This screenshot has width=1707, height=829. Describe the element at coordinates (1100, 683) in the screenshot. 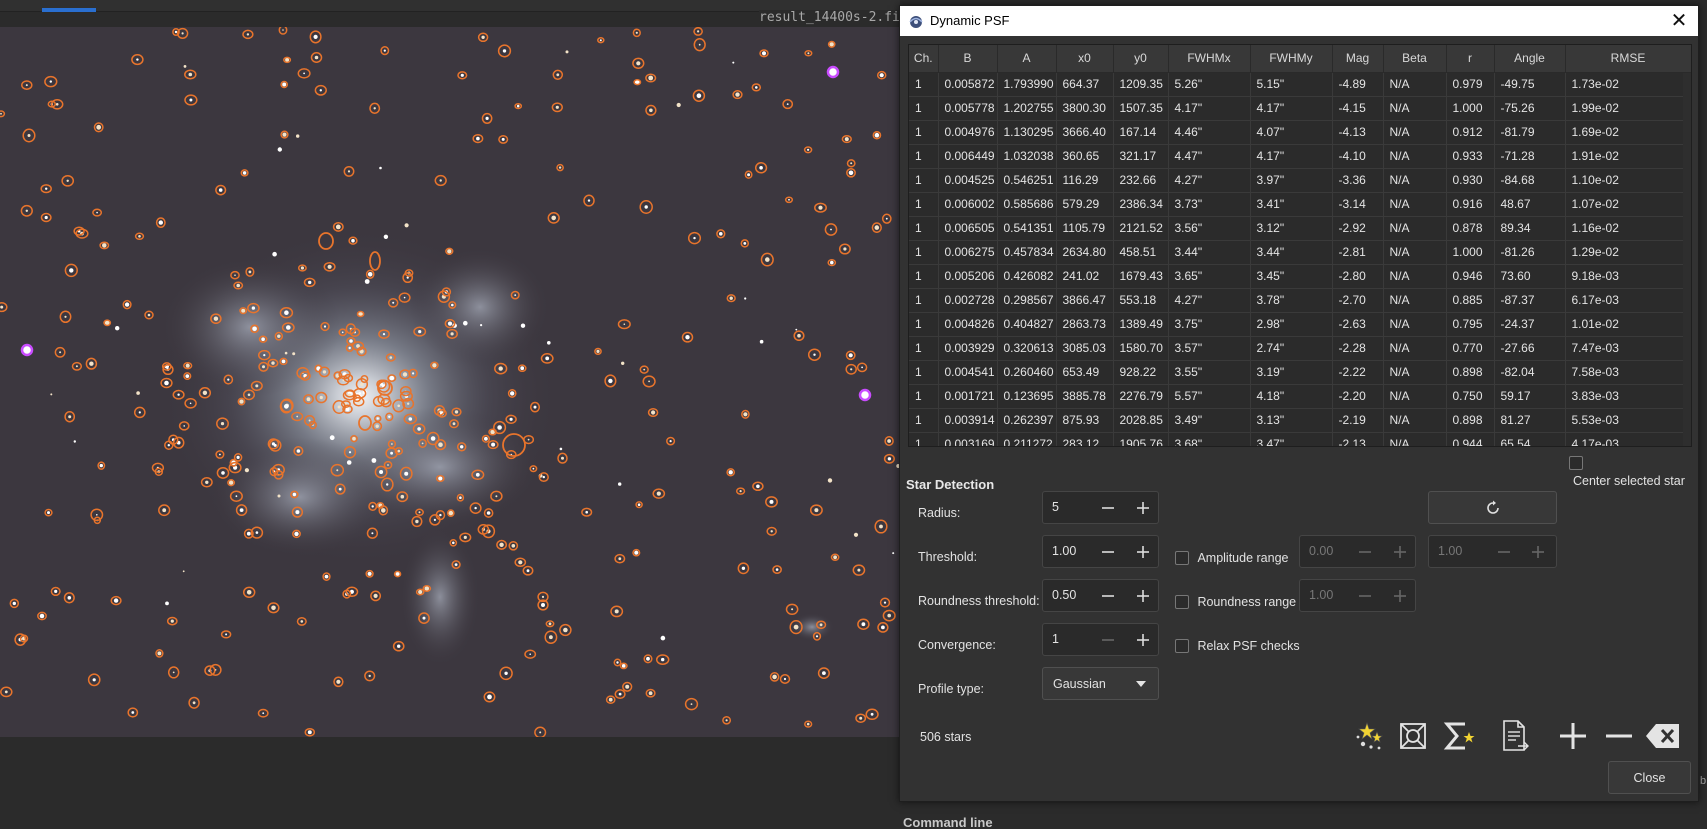

I see `profile-type-dropdown: Gaussian` at that location.